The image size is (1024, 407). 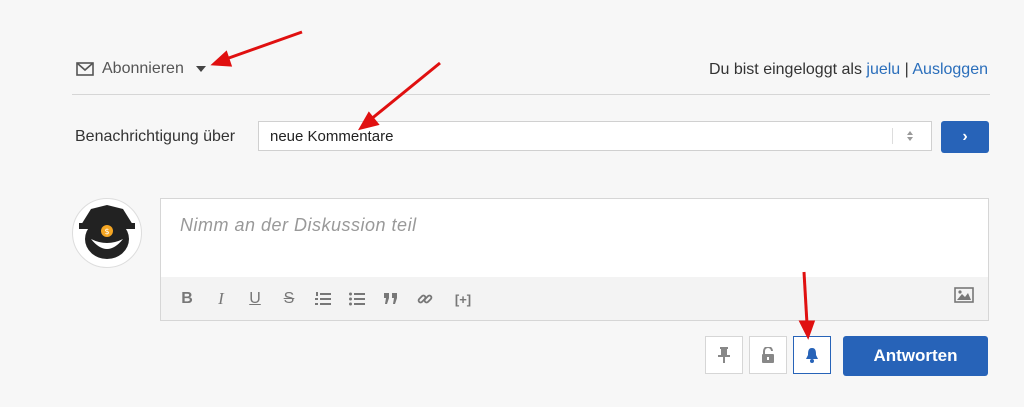 What do you see at coordinates (964, 295) in the screenshot?
I see `image-icon` at bounding box center [964, 295].